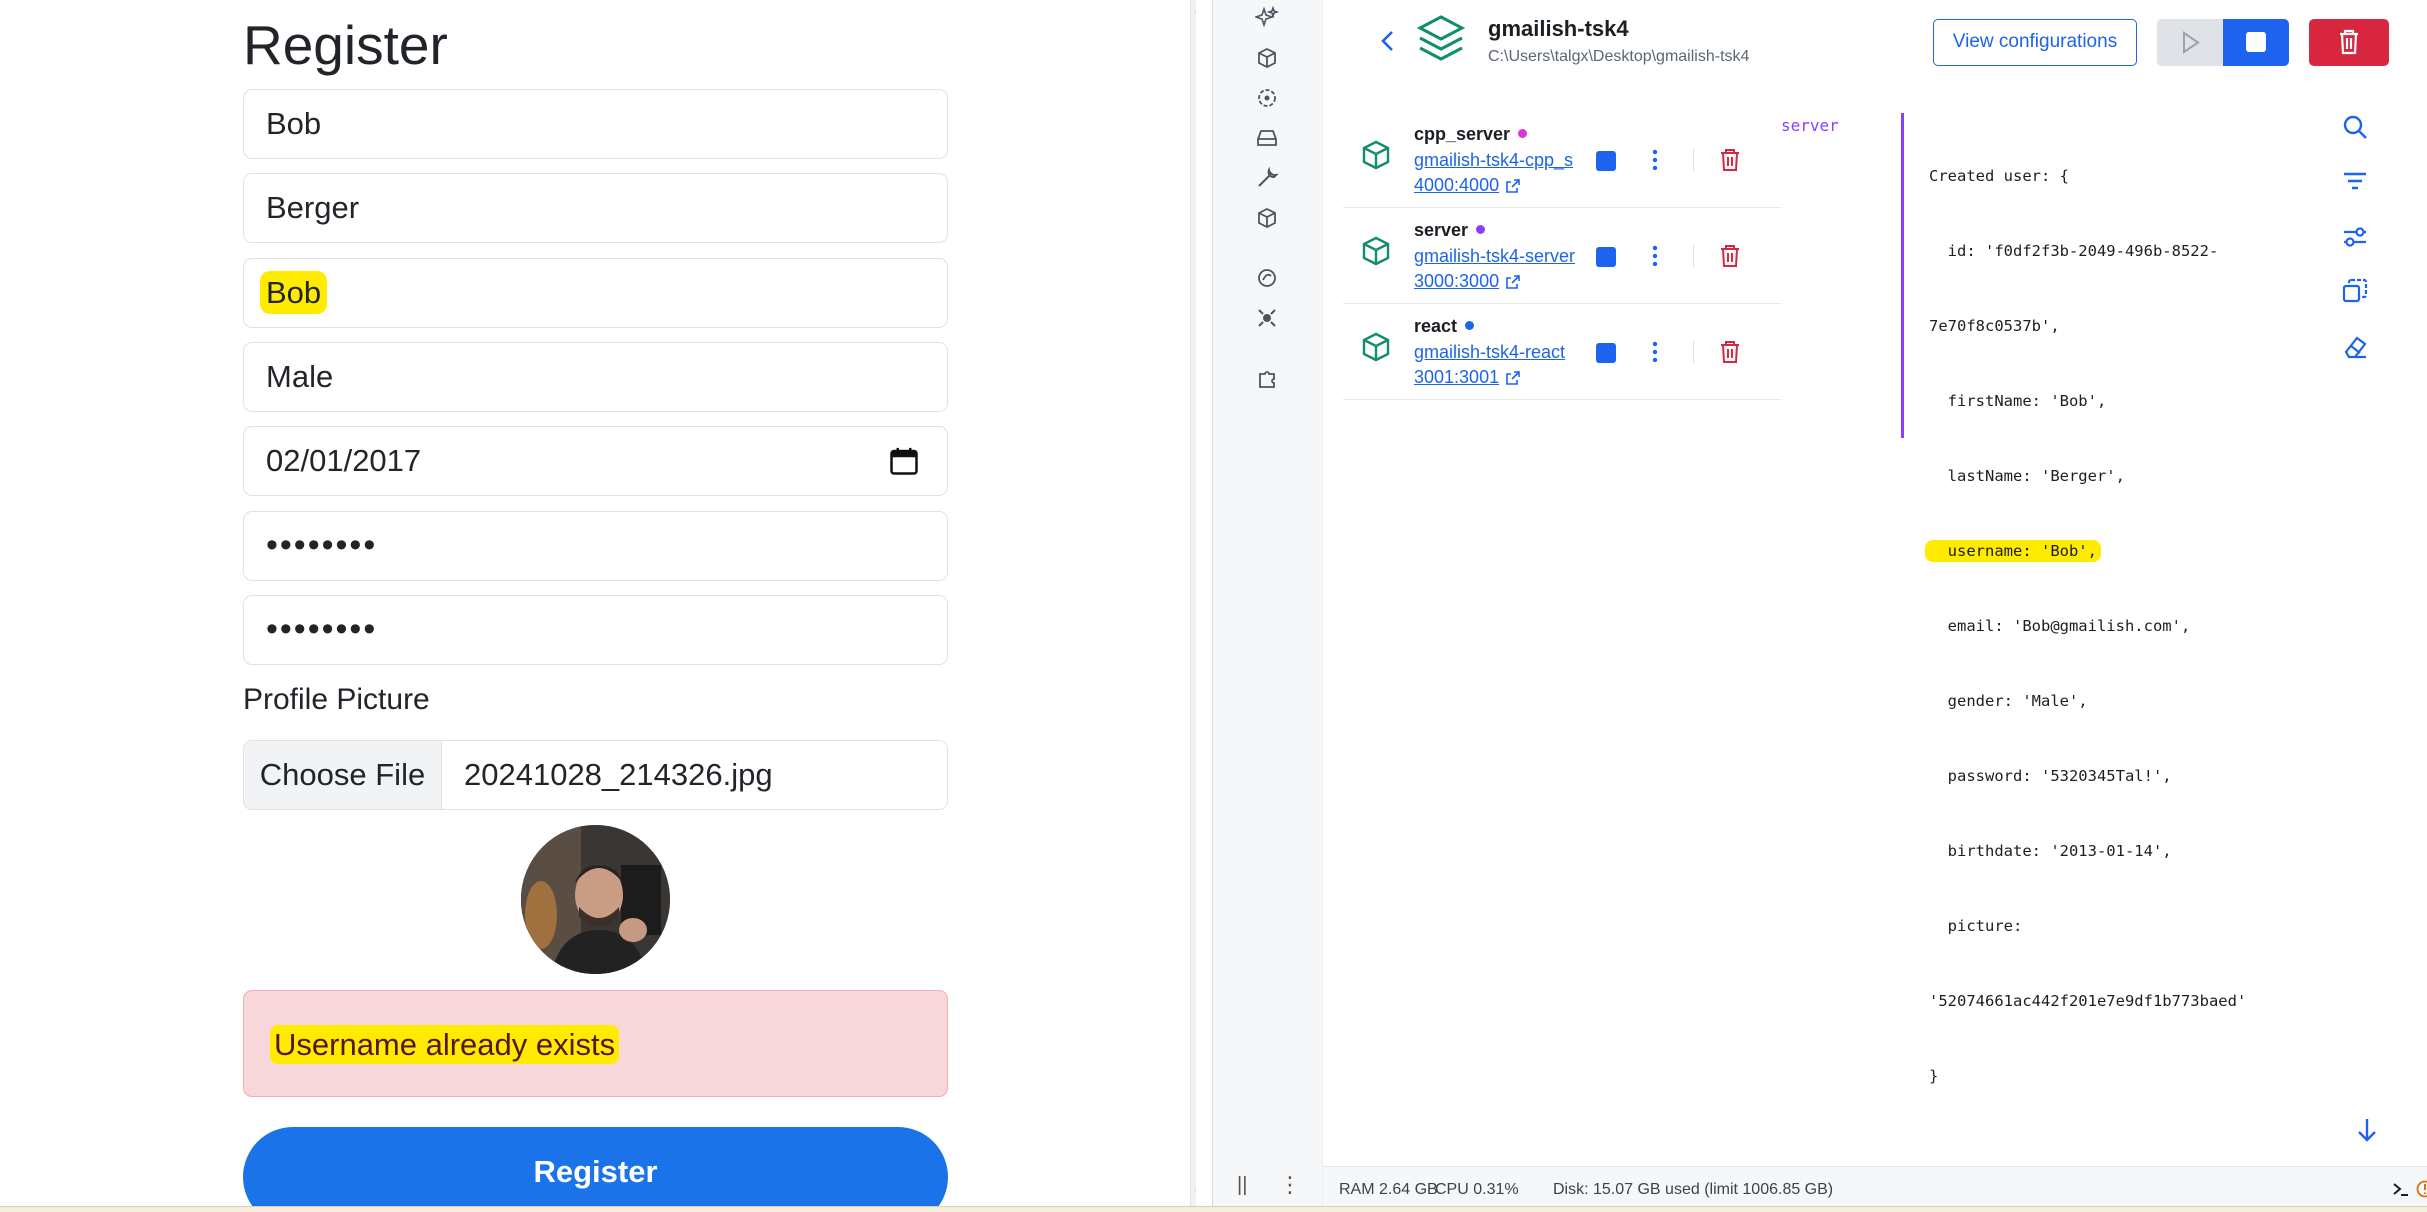 This screenshot has width=2427, height=1212. Describe the element at coordinates (1999, 176) in the screenshot. I see `log-line: Created user: {` at that location.